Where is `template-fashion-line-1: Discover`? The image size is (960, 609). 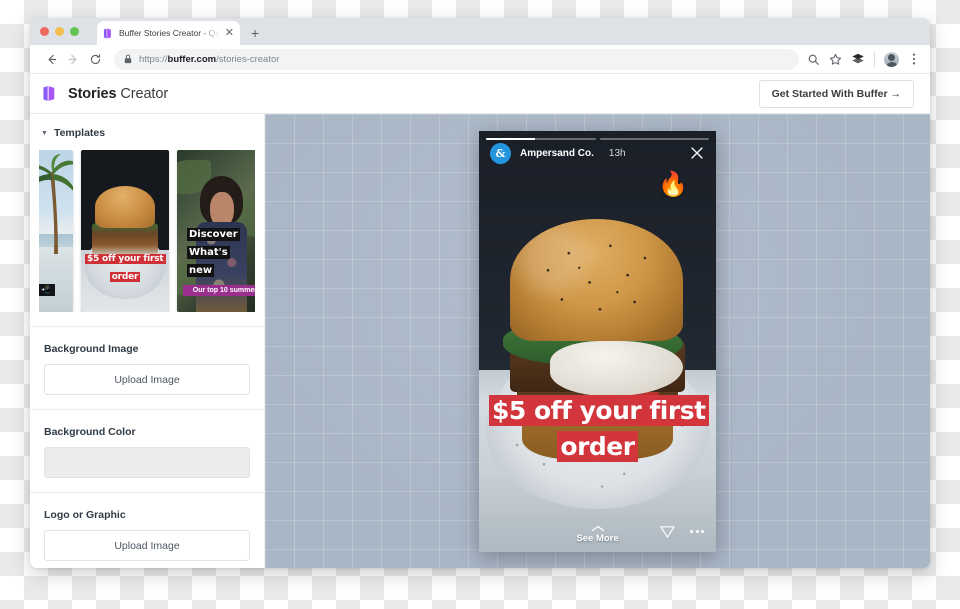
template-fashion-line-1: Discover is located at coordinates (213, 234).